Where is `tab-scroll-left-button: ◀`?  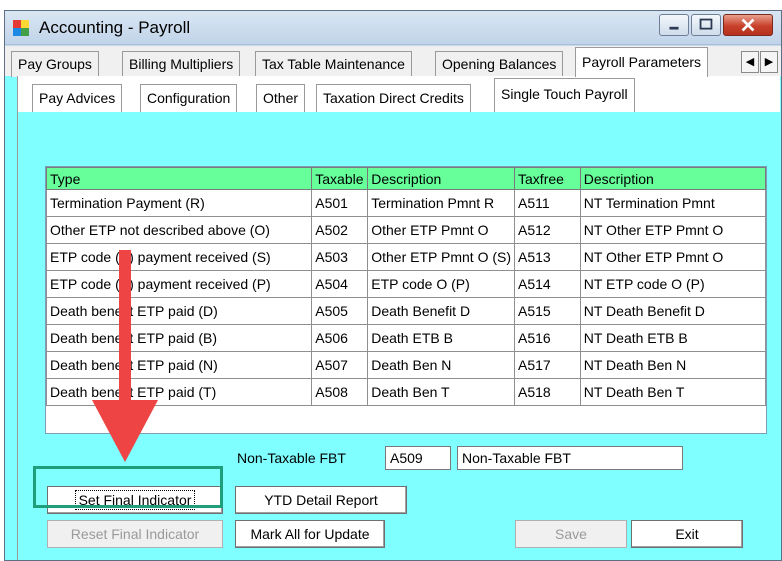
tab-scroll-left-button: ◀ is located at coordinates (750, 62).